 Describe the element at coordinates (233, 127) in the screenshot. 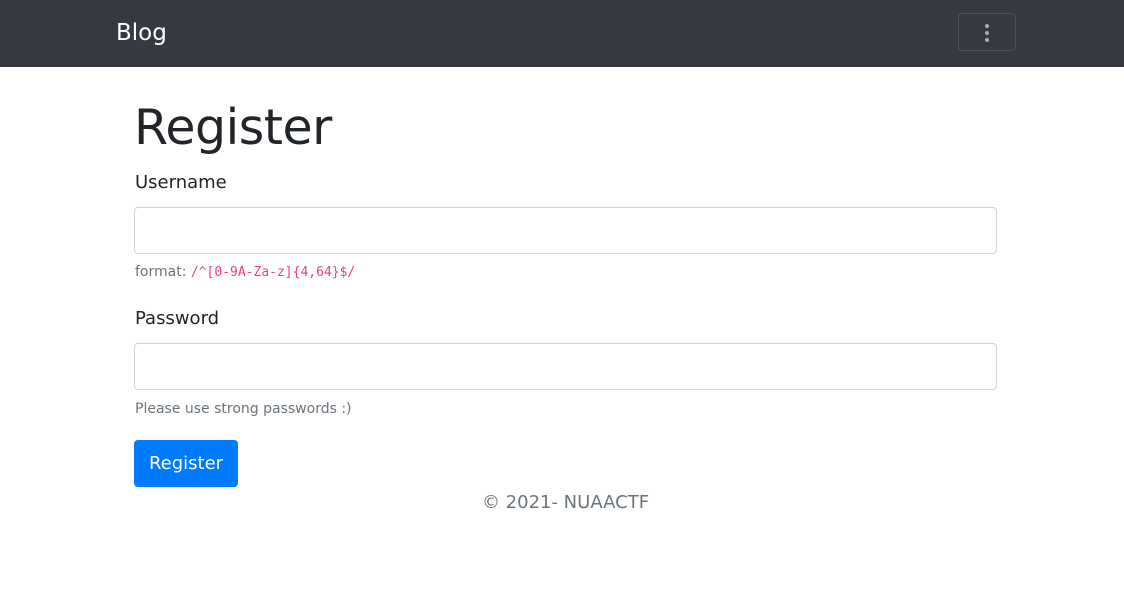

I see `page-title: Register` at that location.